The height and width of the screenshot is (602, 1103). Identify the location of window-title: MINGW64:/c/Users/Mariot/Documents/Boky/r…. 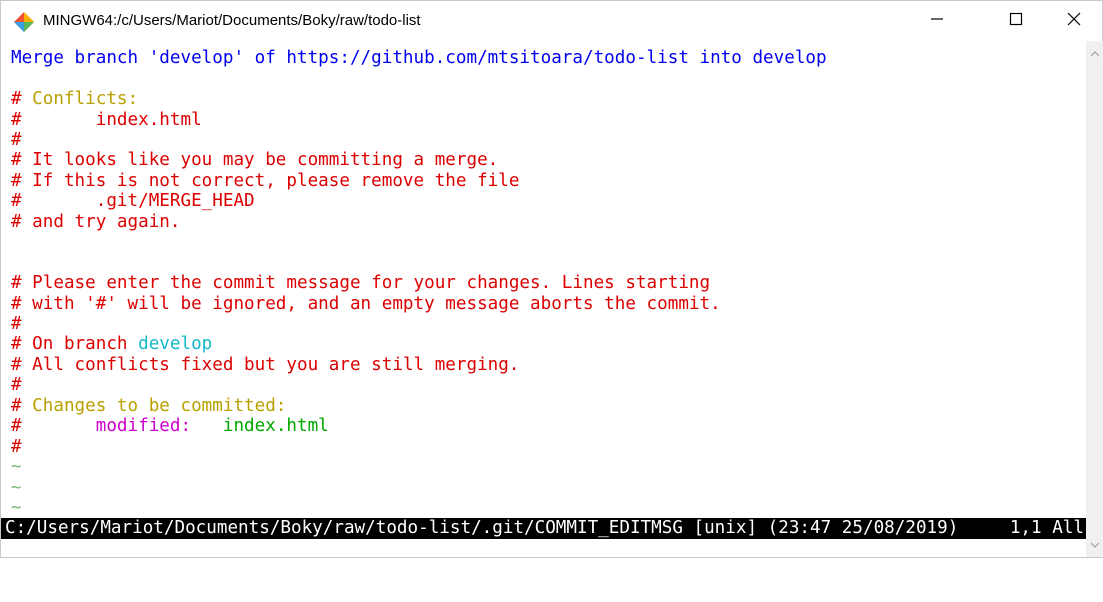
(232, 20).